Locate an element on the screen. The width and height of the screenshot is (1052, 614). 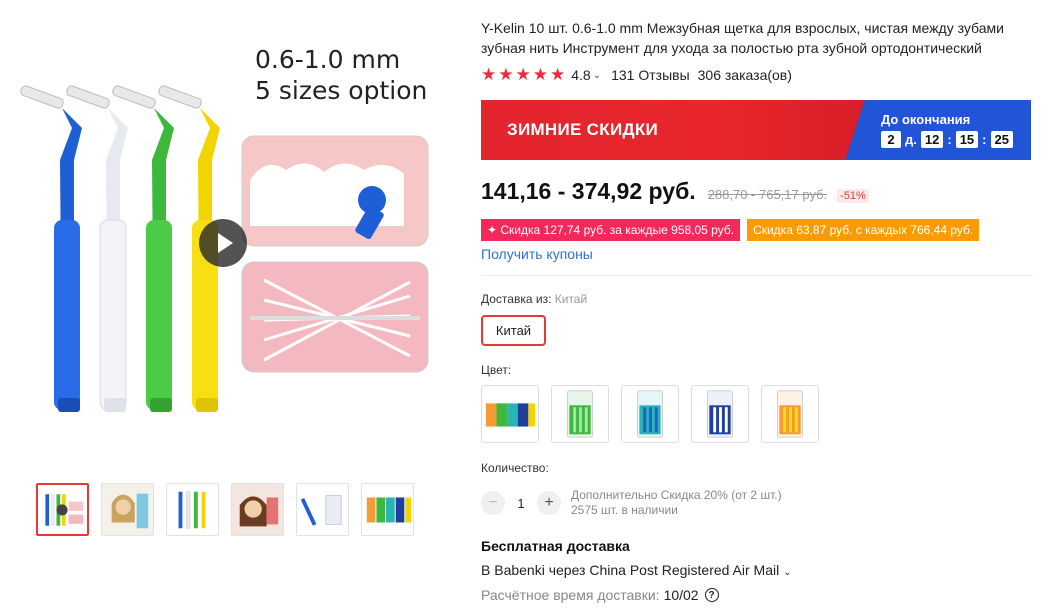
reviews-link: 131 Отзывы is located at coordinates (650, 75).